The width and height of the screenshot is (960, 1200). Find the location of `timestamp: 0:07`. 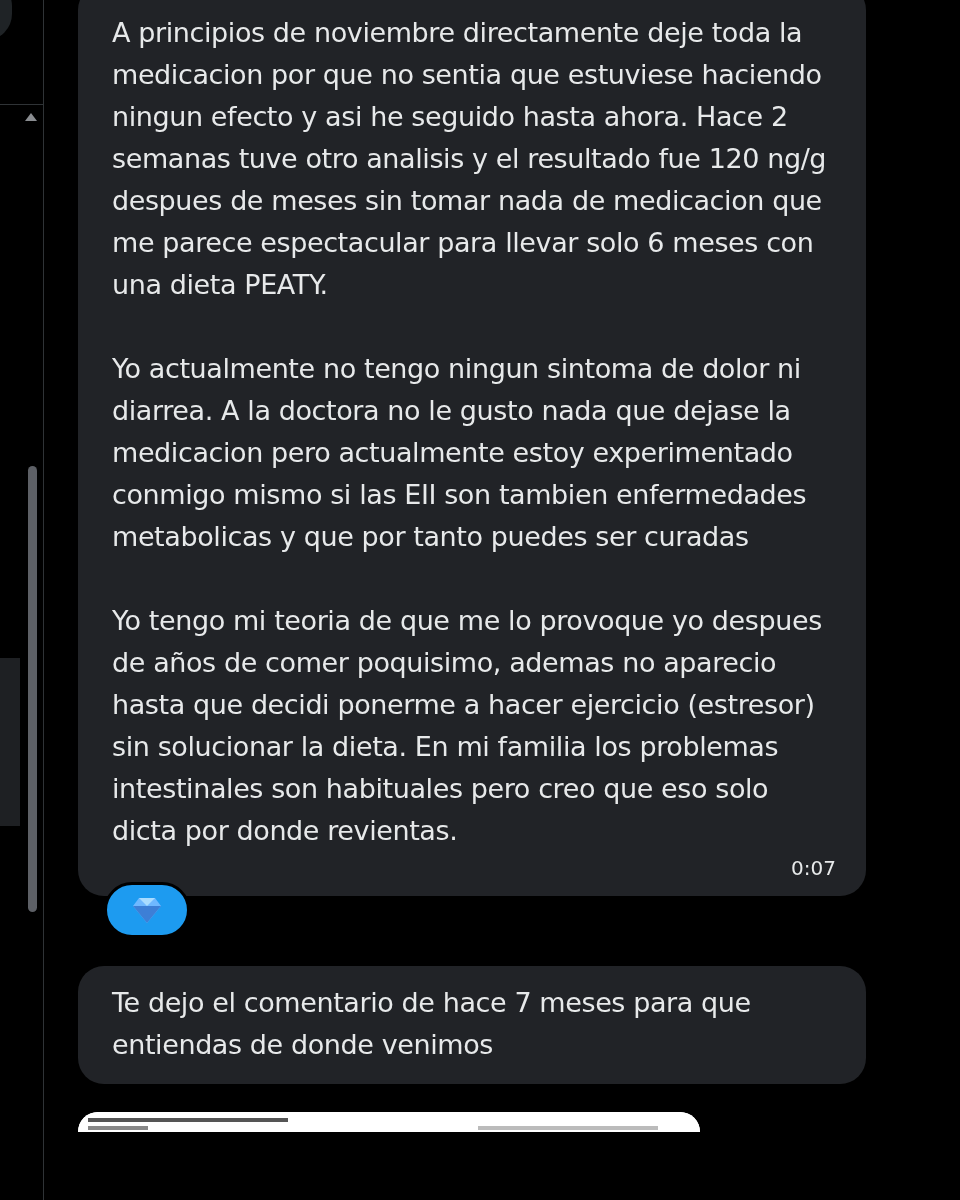

timestamp: 0:07 is located at coordinates (813, 868).